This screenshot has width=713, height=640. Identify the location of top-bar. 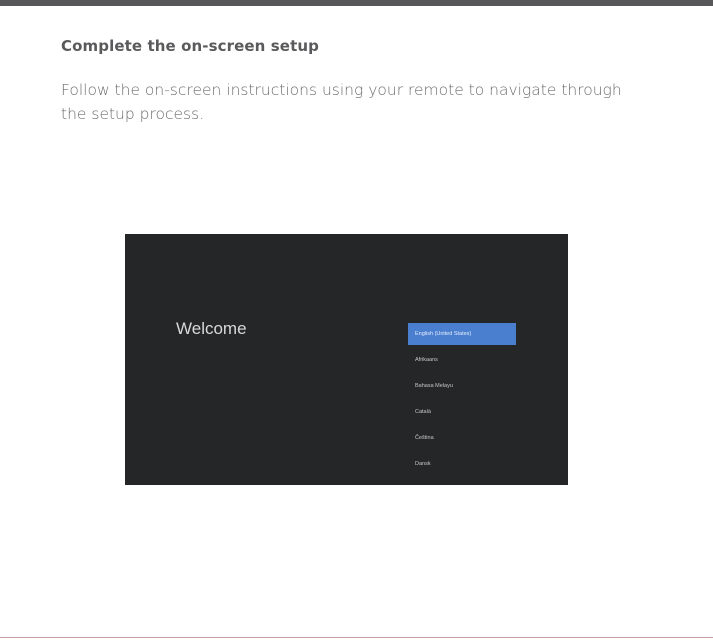
(356, 3).